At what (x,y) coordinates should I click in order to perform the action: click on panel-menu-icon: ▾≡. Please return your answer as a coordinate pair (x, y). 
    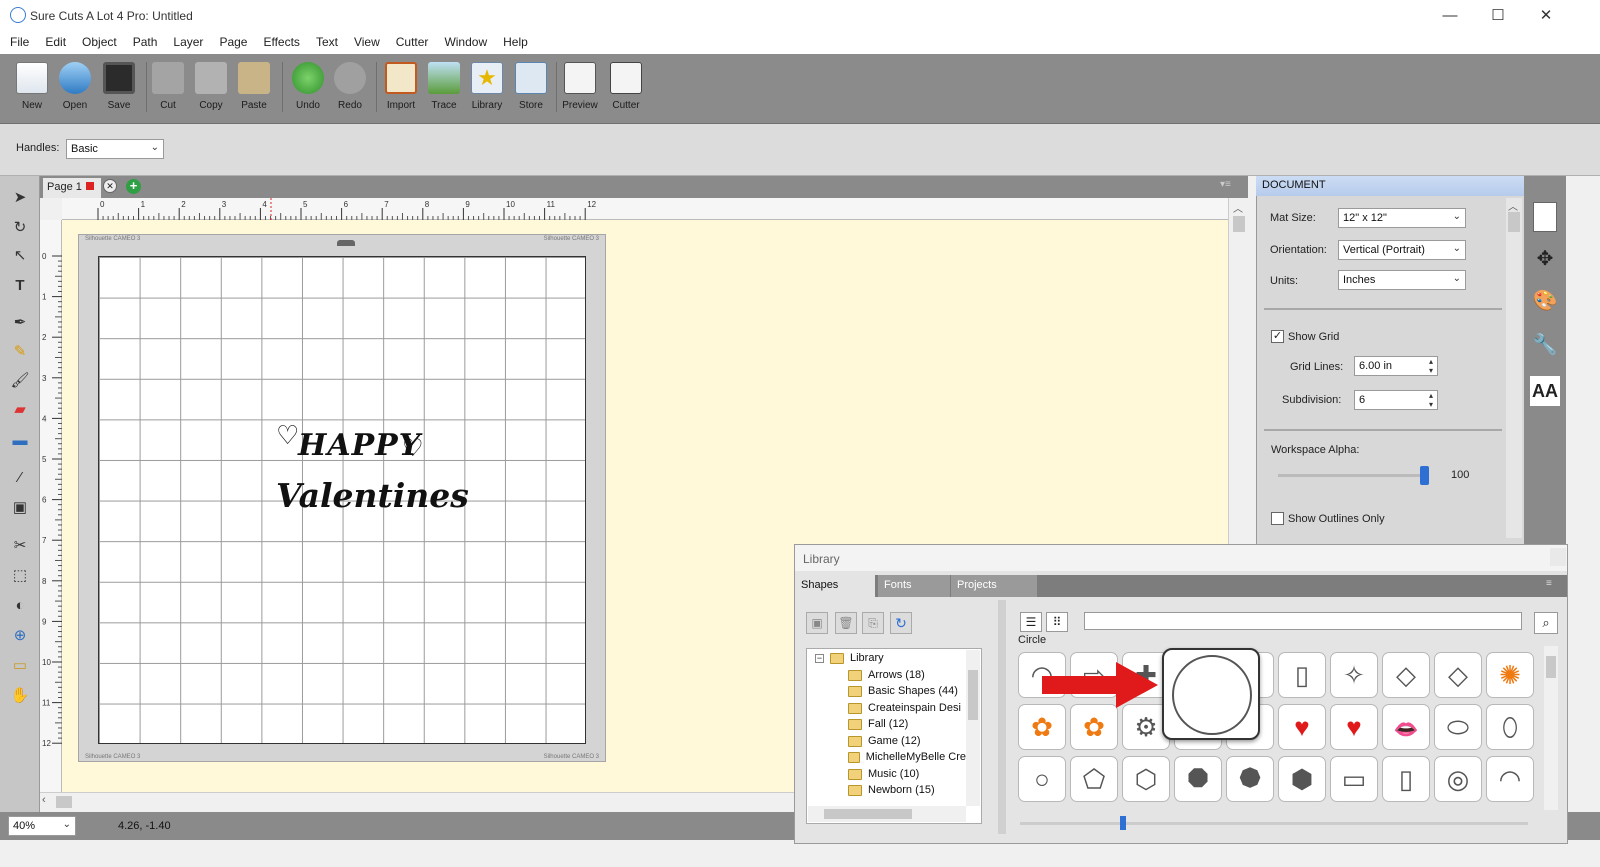
    Looking at the image, I should click on (1230, 186).